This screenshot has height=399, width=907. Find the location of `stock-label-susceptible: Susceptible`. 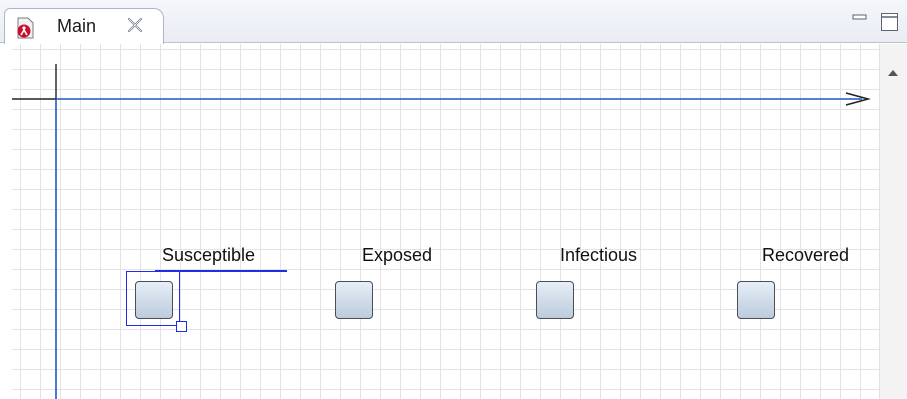

stock-label-susceptible: Susceptible is located at coordinates (208, 255).